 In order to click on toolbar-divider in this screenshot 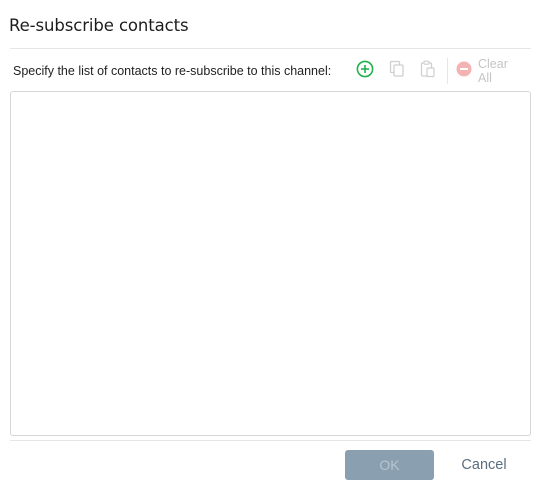, I will do `click(447, 71)`.